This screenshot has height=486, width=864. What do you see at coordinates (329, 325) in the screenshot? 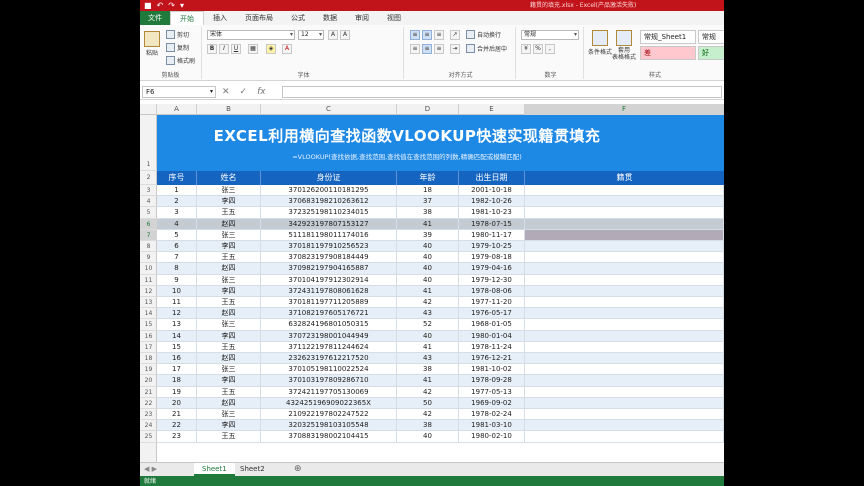
I see `cell-id-card: 632824196801050315` at bounding box center [329, 325].